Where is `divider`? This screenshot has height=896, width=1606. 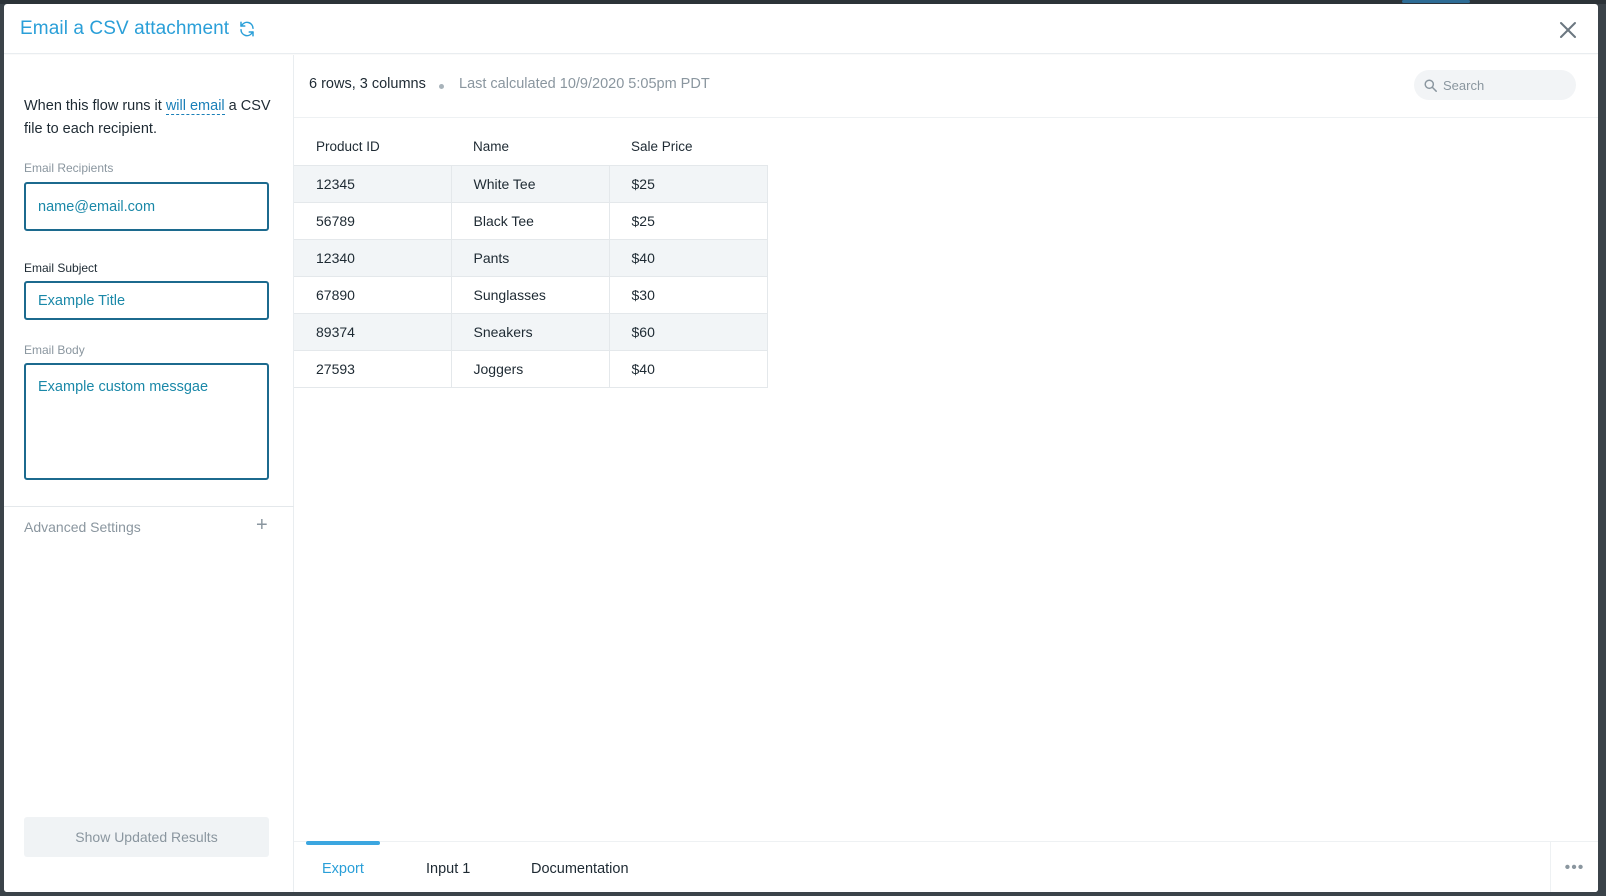
divider is located at coordinates (149, 506).